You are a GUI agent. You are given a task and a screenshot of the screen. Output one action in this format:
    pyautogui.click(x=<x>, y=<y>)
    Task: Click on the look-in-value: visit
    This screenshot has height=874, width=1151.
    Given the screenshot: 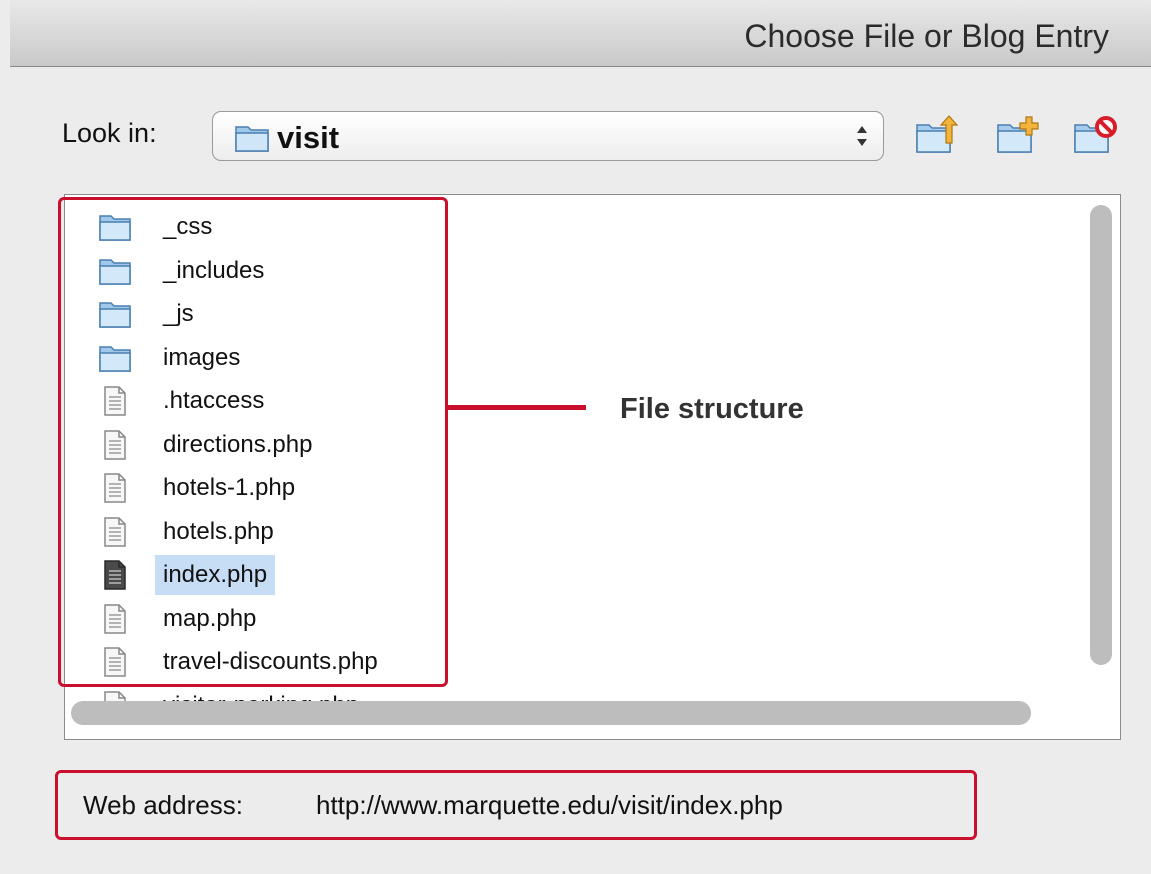 What is the action you would take?
    pyautogui.click(x=308, y=137)
    